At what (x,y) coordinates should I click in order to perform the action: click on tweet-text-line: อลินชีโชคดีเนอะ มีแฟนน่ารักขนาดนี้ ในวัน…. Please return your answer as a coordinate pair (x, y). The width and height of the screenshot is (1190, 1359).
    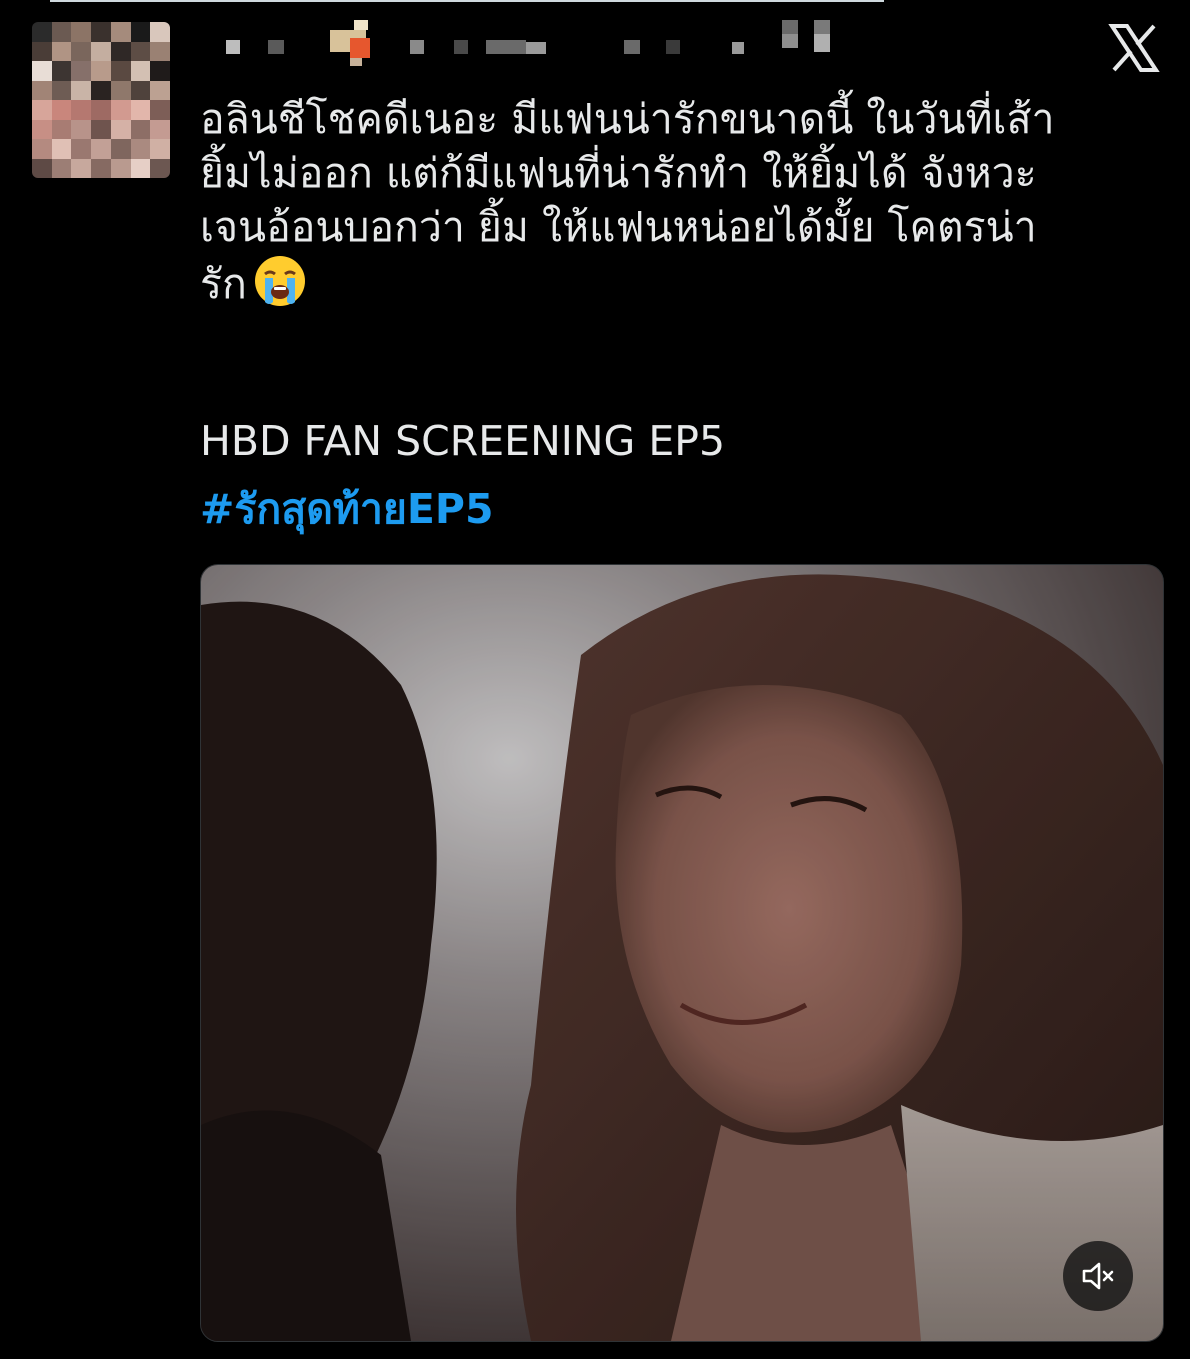
    Looking at the image, I should click on (627, 119).